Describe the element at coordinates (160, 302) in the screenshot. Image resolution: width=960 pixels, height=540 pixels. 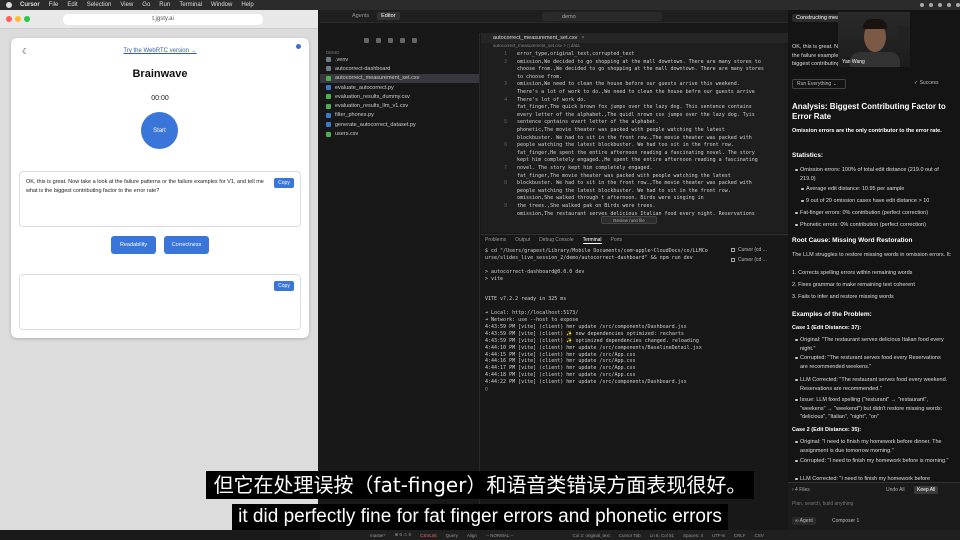
I see `answer-textarea` at that location.